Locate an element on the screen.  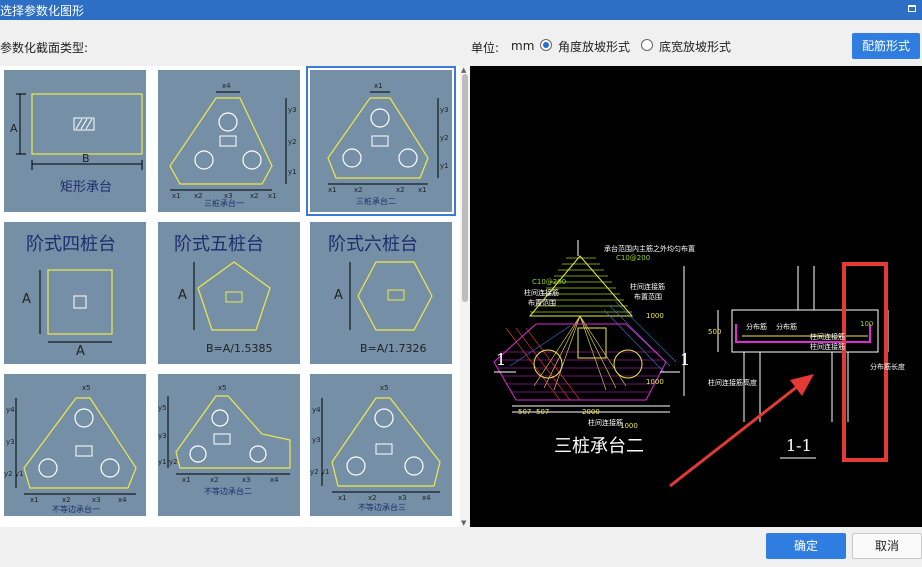
thumb-title: 阶式四桩台 is located at coordinates (71, 244).